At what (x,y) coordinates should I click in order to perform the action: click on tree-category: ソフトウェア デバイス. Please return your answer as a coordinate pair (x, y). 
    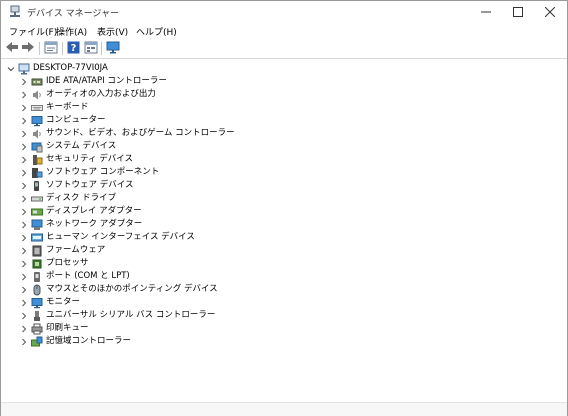
    Looking at the image, I should click on (76, 185).